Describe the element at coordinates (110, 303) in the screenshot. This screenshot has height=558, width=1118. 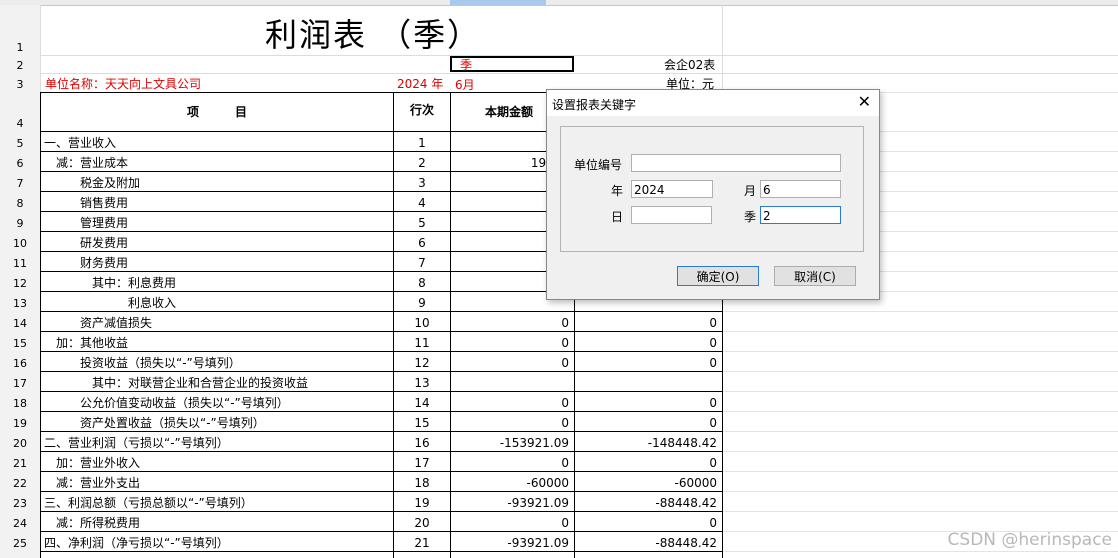
I see `row-item-label: 利息收入` at that location.